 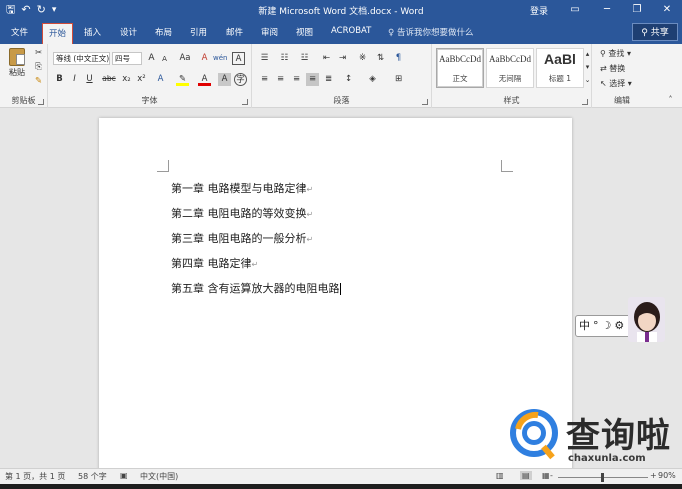 What do you see at coordinates (127, 58) in the screenshot?
I see `font-size-combo: 四号` at bounding box center [127, 58].